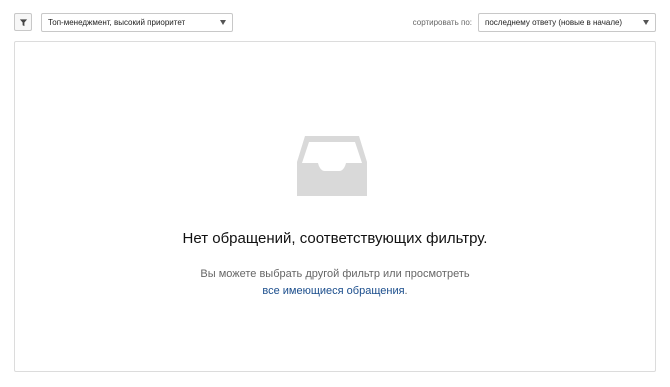  I want to click on sort-label: сортировать по:, so click(442, 22).